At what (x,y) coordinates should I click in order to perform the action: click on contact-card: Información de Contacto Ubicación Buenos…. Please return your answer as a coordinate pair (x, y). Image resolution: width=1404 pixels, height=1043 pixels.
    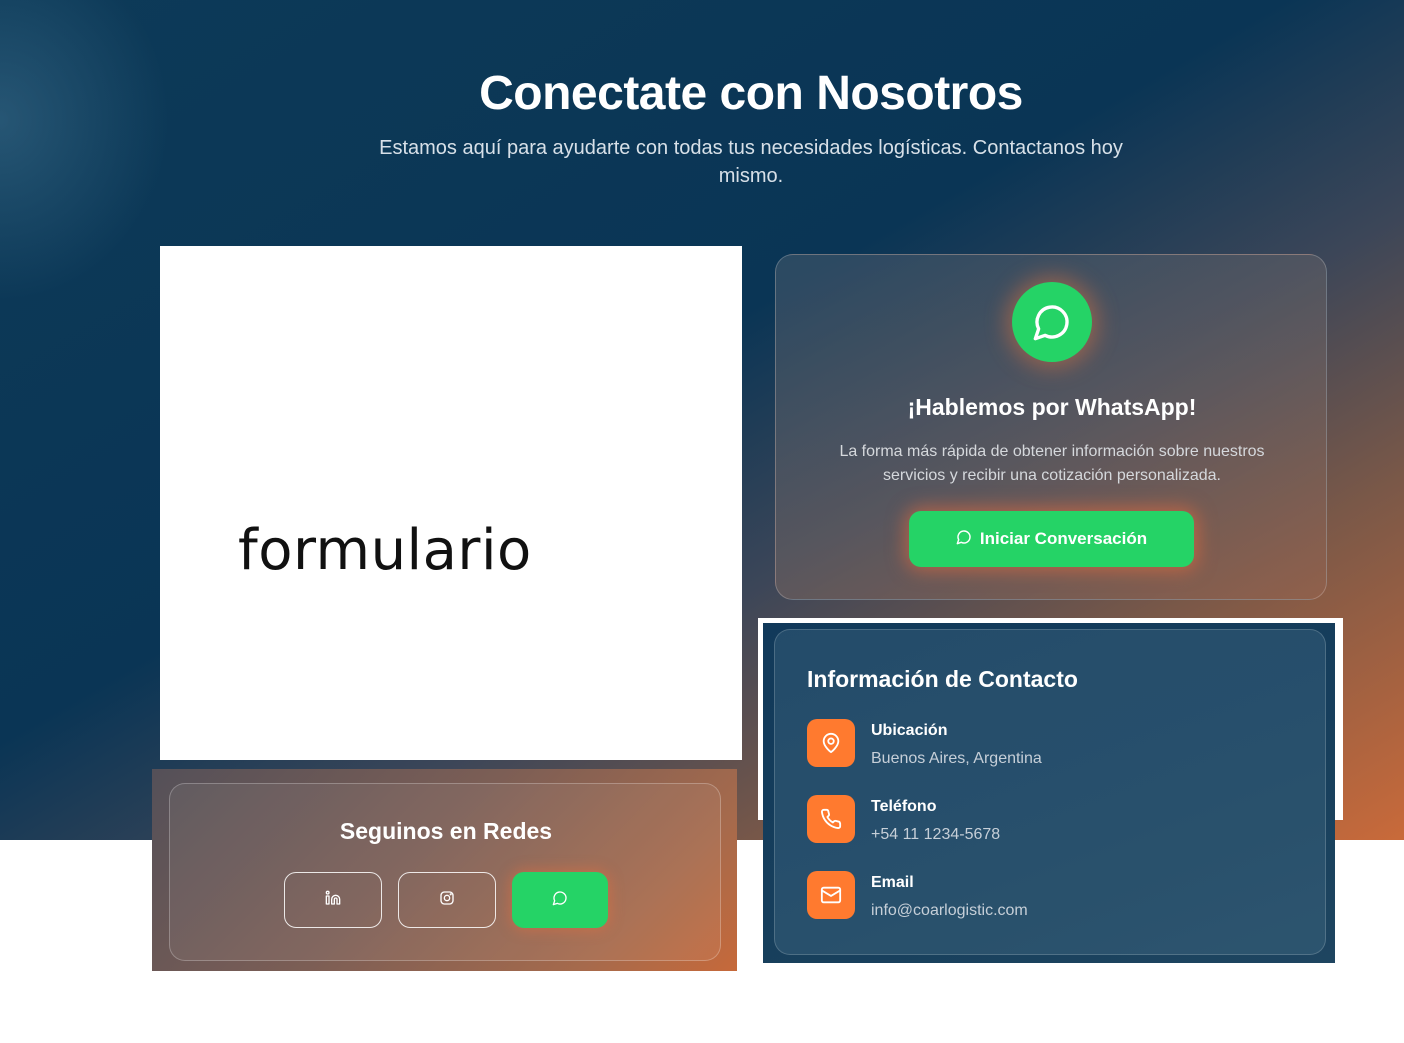
    Looking at the image, I should click on (1050, 792).